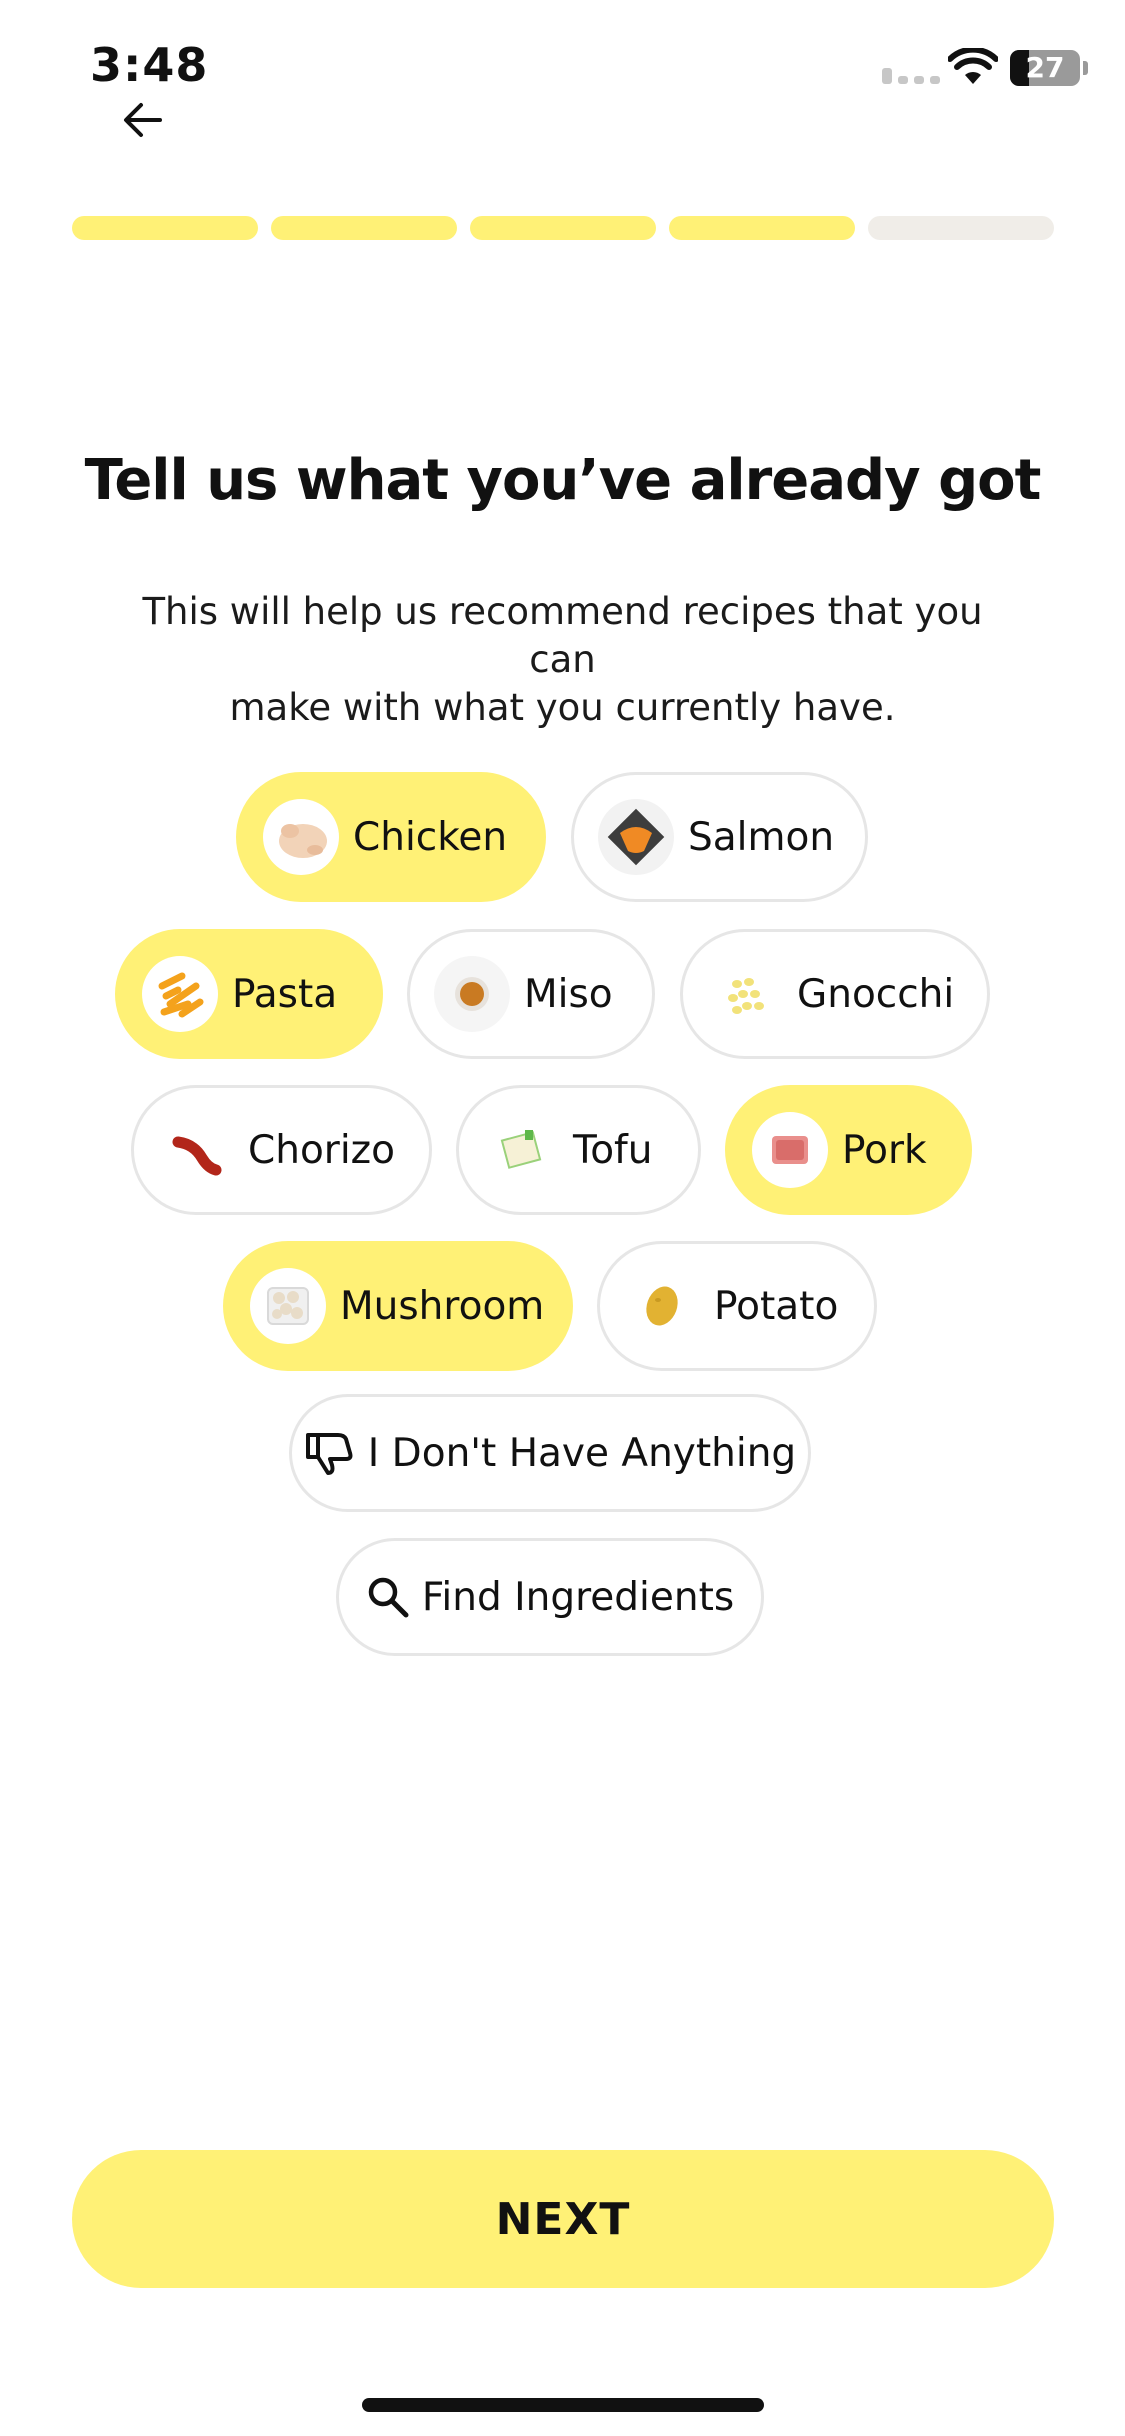 This screenshot has height=2436, width=1125. I want to click on progress-bar, so click(563, 228).